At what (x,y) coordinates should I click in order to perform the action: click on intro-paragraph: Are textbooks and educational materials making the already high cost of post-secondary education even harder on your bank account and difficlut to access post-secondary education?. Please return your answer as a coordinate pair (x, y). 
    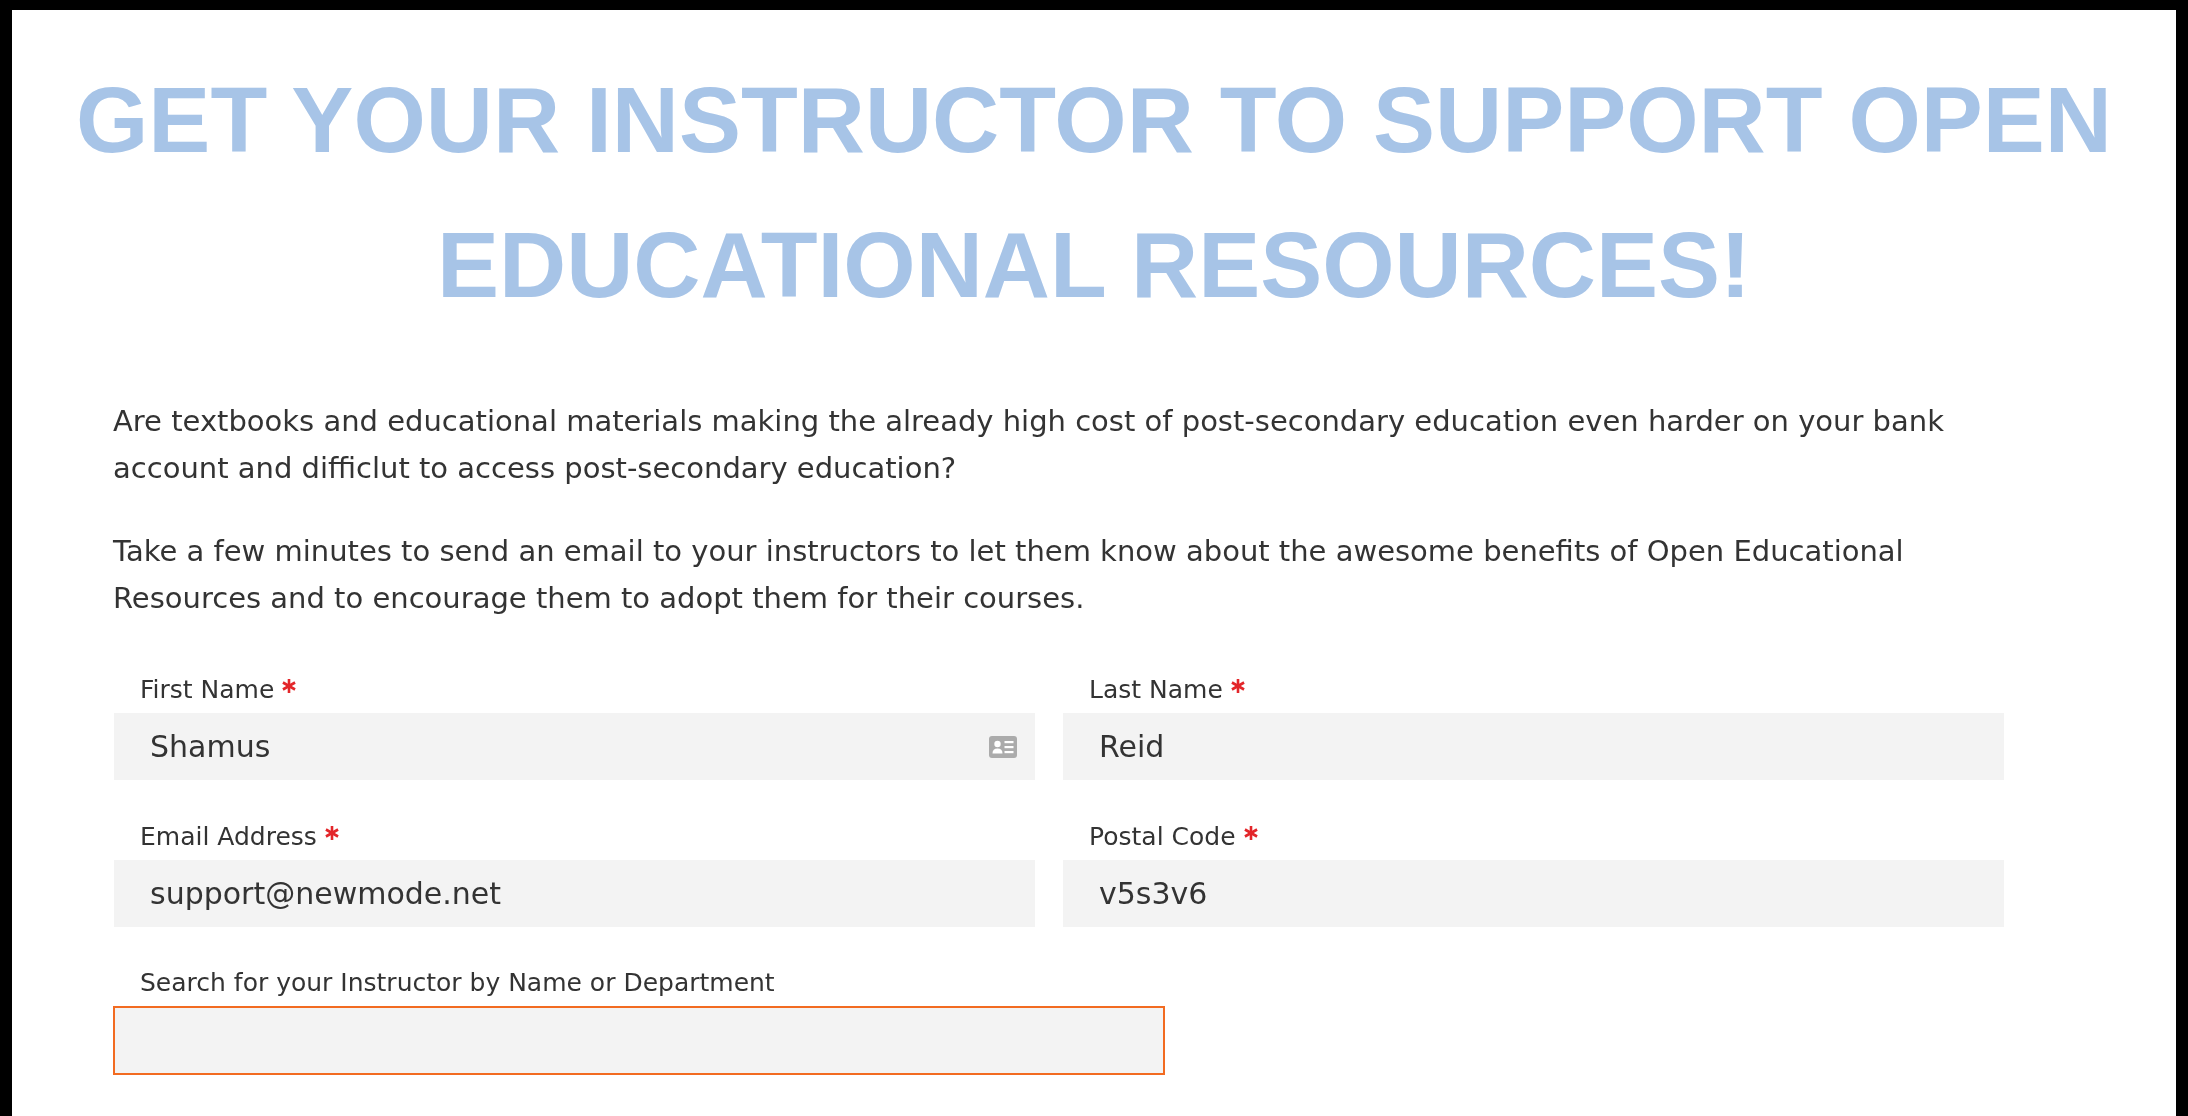
    Looking at the image, I should click on (1029, 445).